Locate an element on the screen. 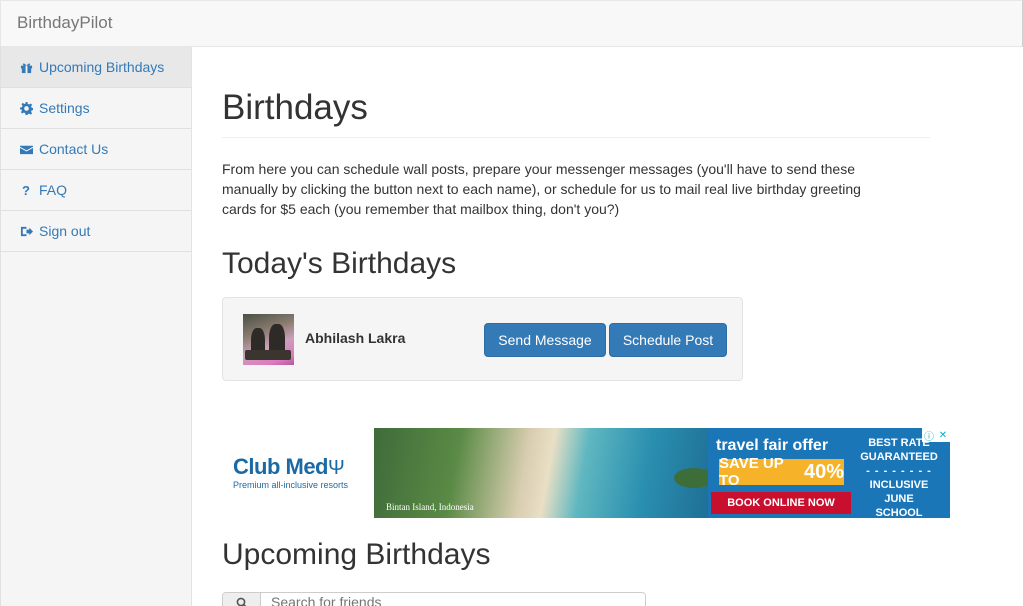 This screenshot has width=1023, height=606. sidebar-item-label: Upcoming Birthdays is located at coordinates (102, 67).